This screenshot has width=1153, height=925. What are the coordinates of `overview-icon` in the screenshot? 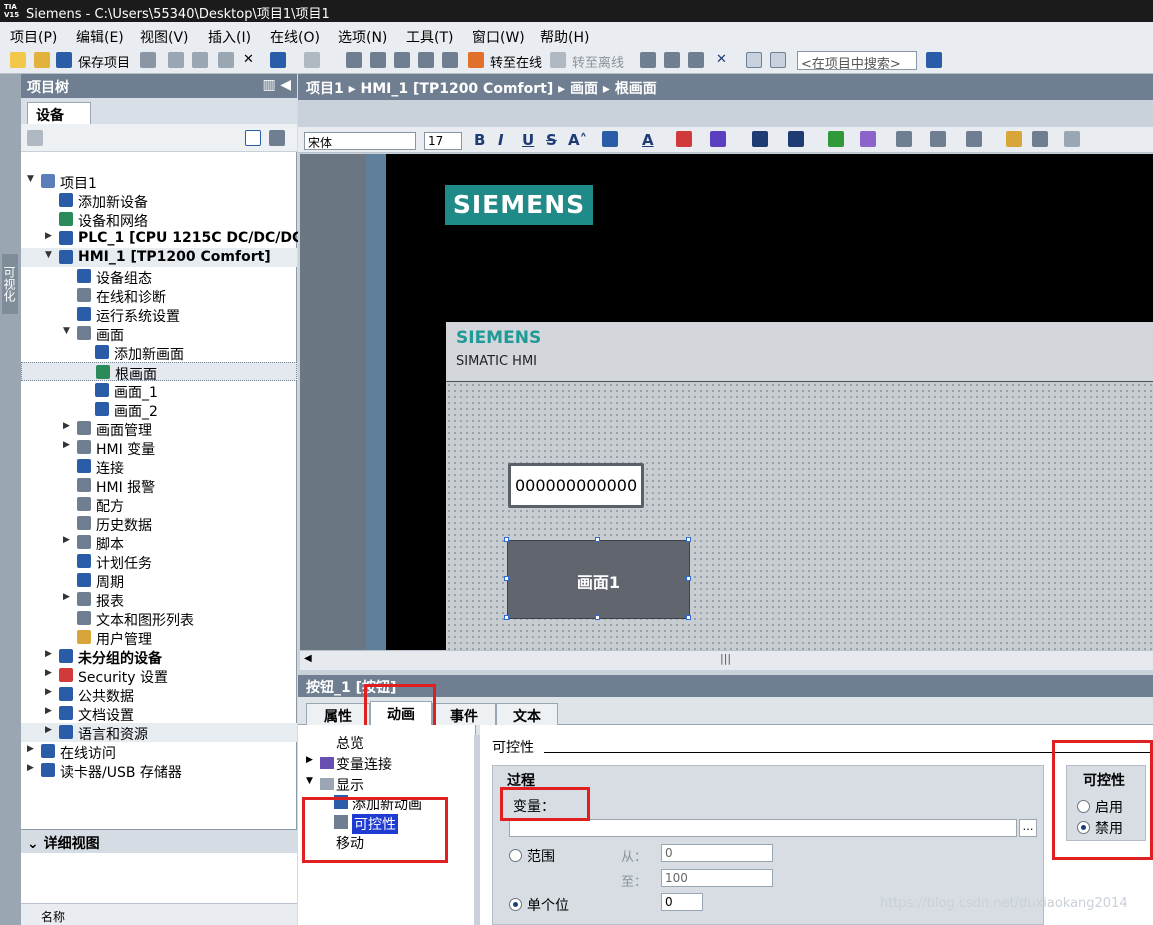 It's located at (253, 138).